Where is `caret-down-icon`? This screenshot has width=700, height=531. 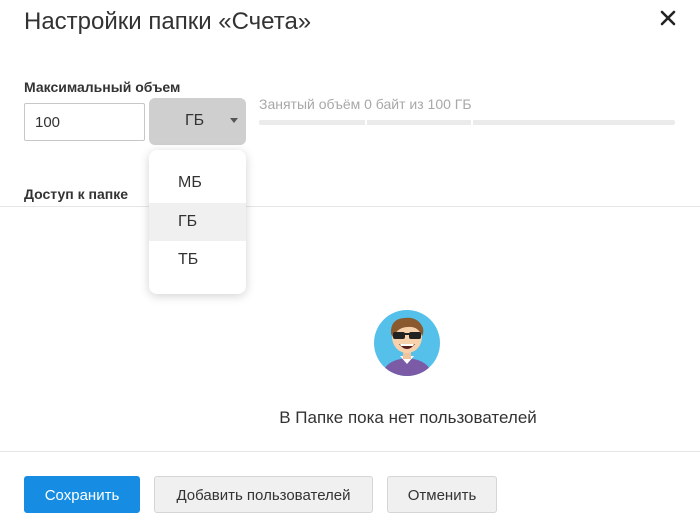 caret-down-icon is located at coordinates (234, 120).